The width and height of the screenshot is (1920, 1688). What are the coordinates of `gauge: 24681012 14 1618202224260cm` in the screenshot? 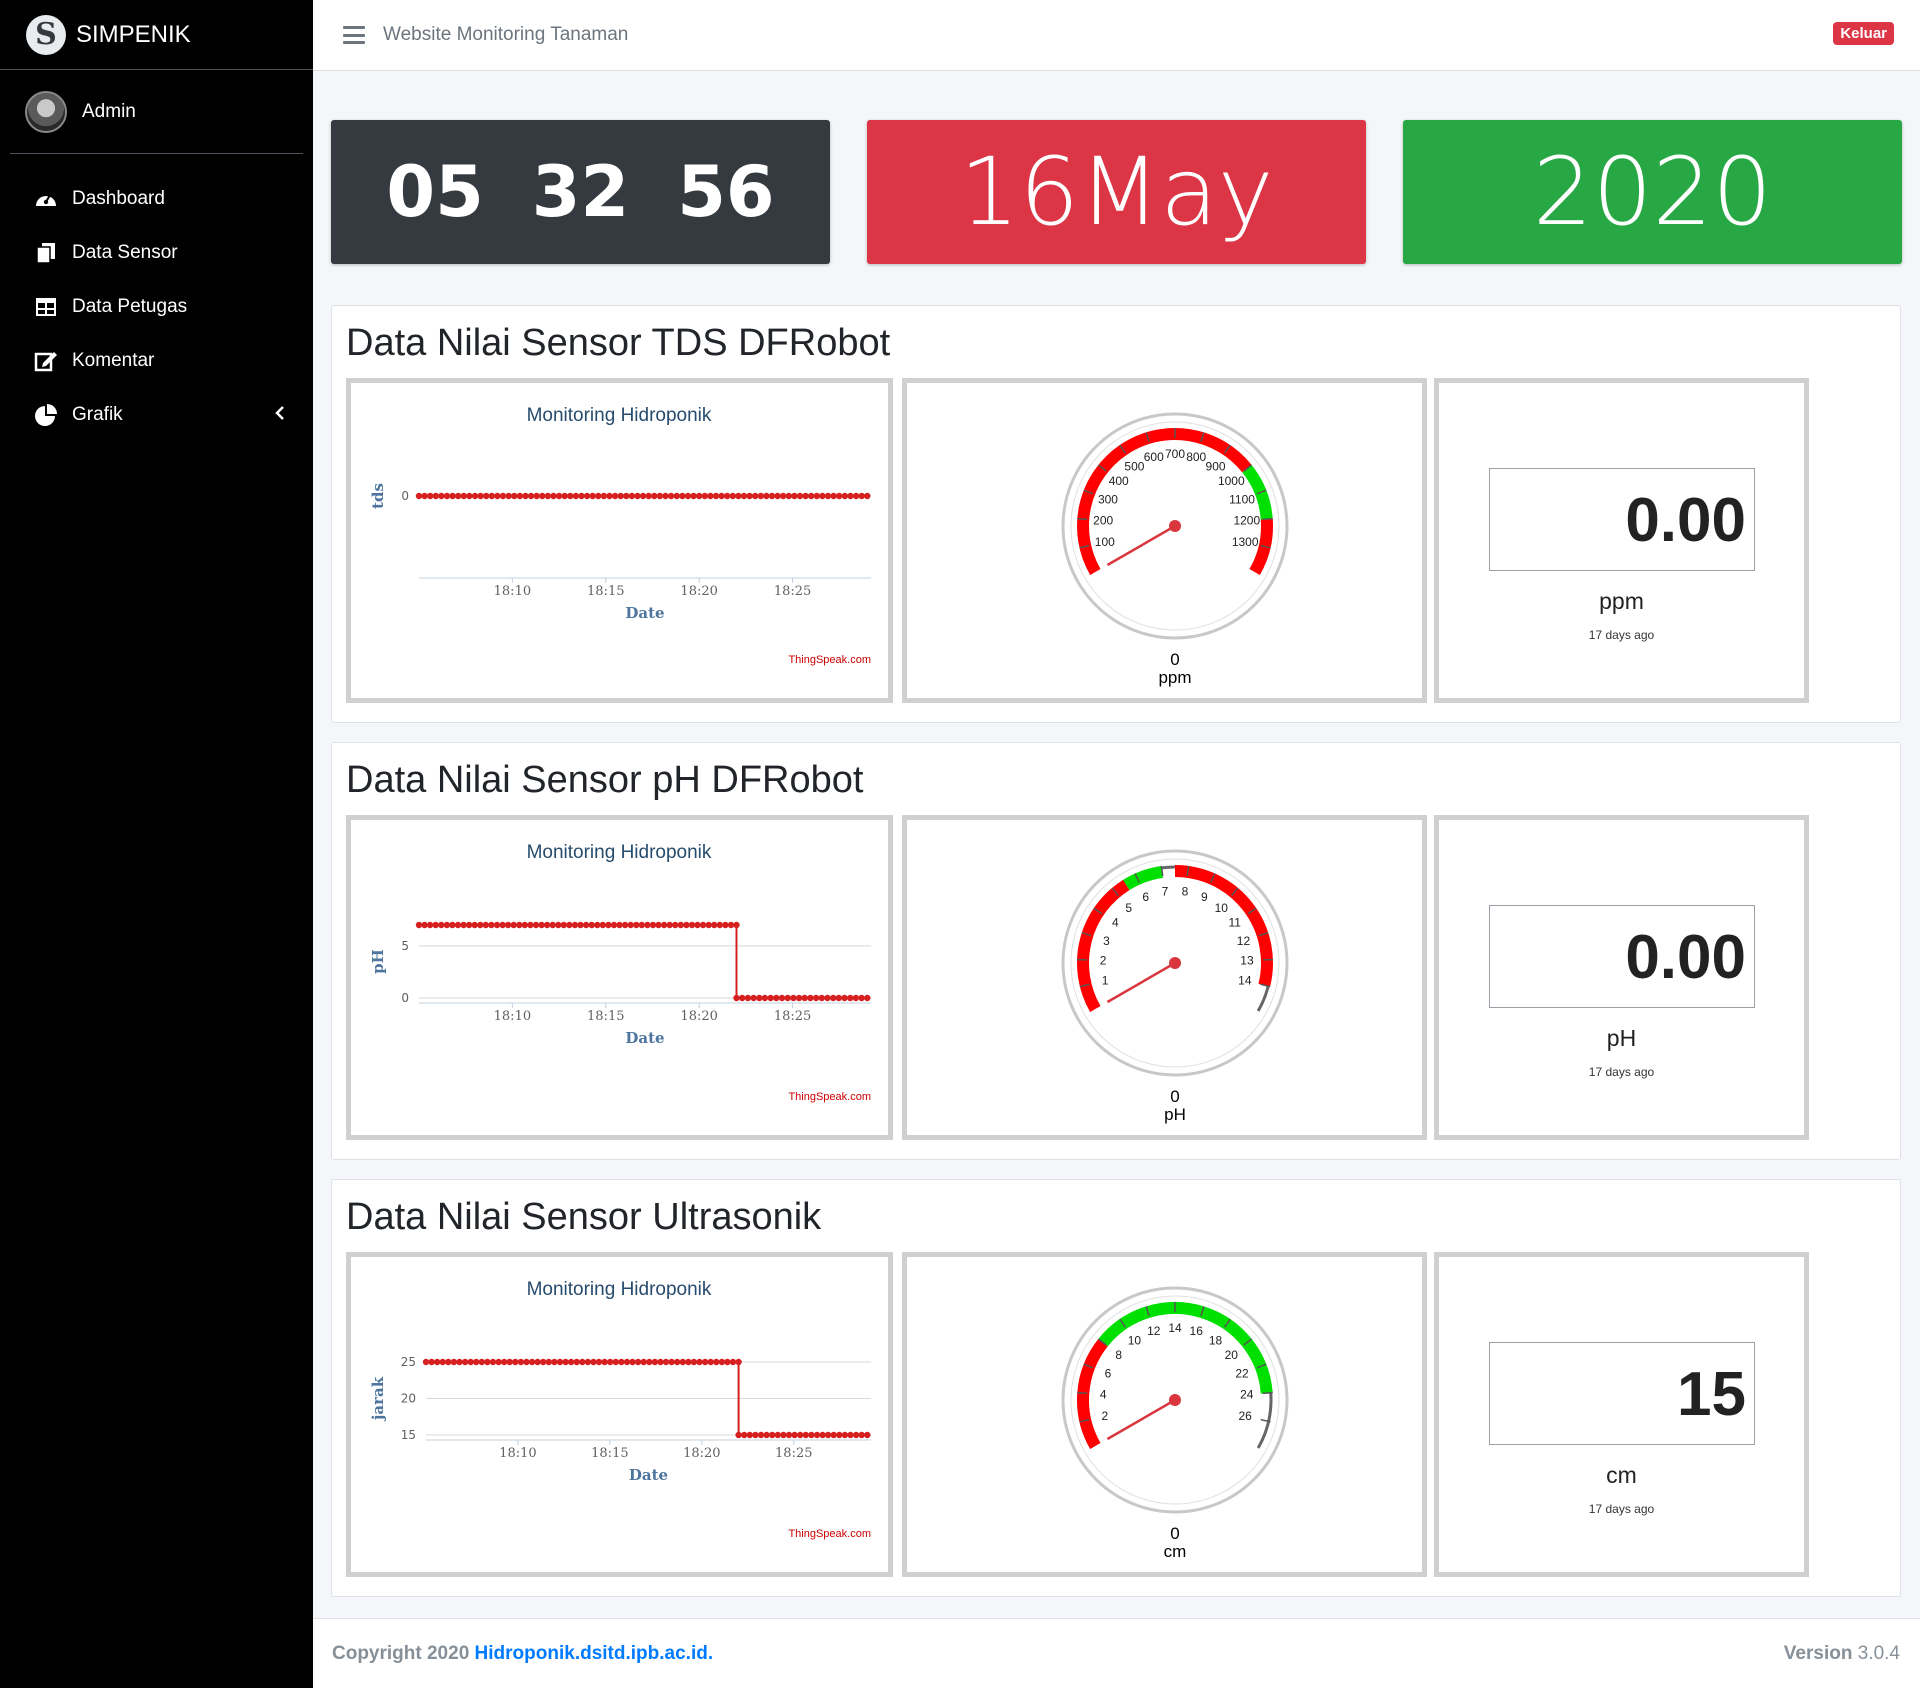 It's located at (1175, 1423).